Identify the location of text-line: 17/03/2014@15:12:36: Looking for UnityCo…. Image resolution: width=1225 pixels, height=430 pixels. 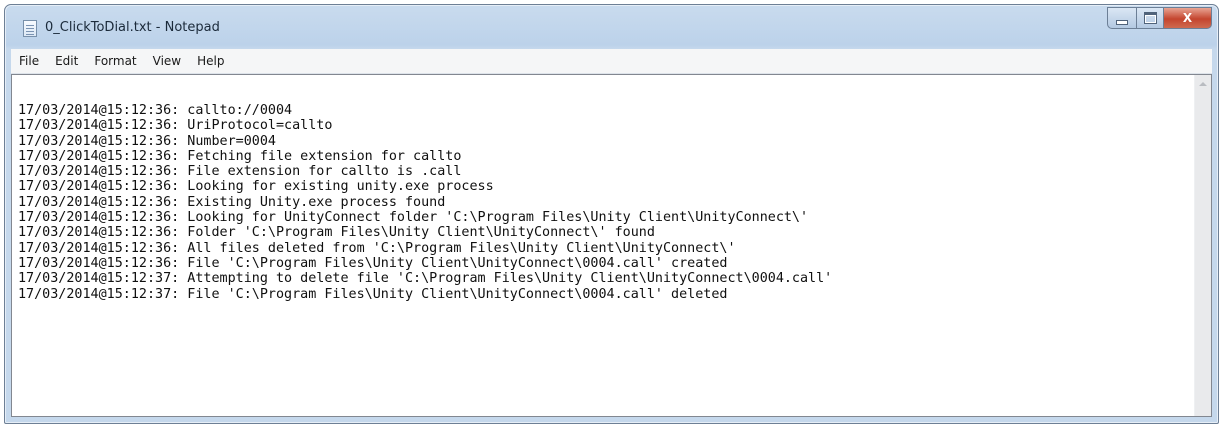
(413, 218).